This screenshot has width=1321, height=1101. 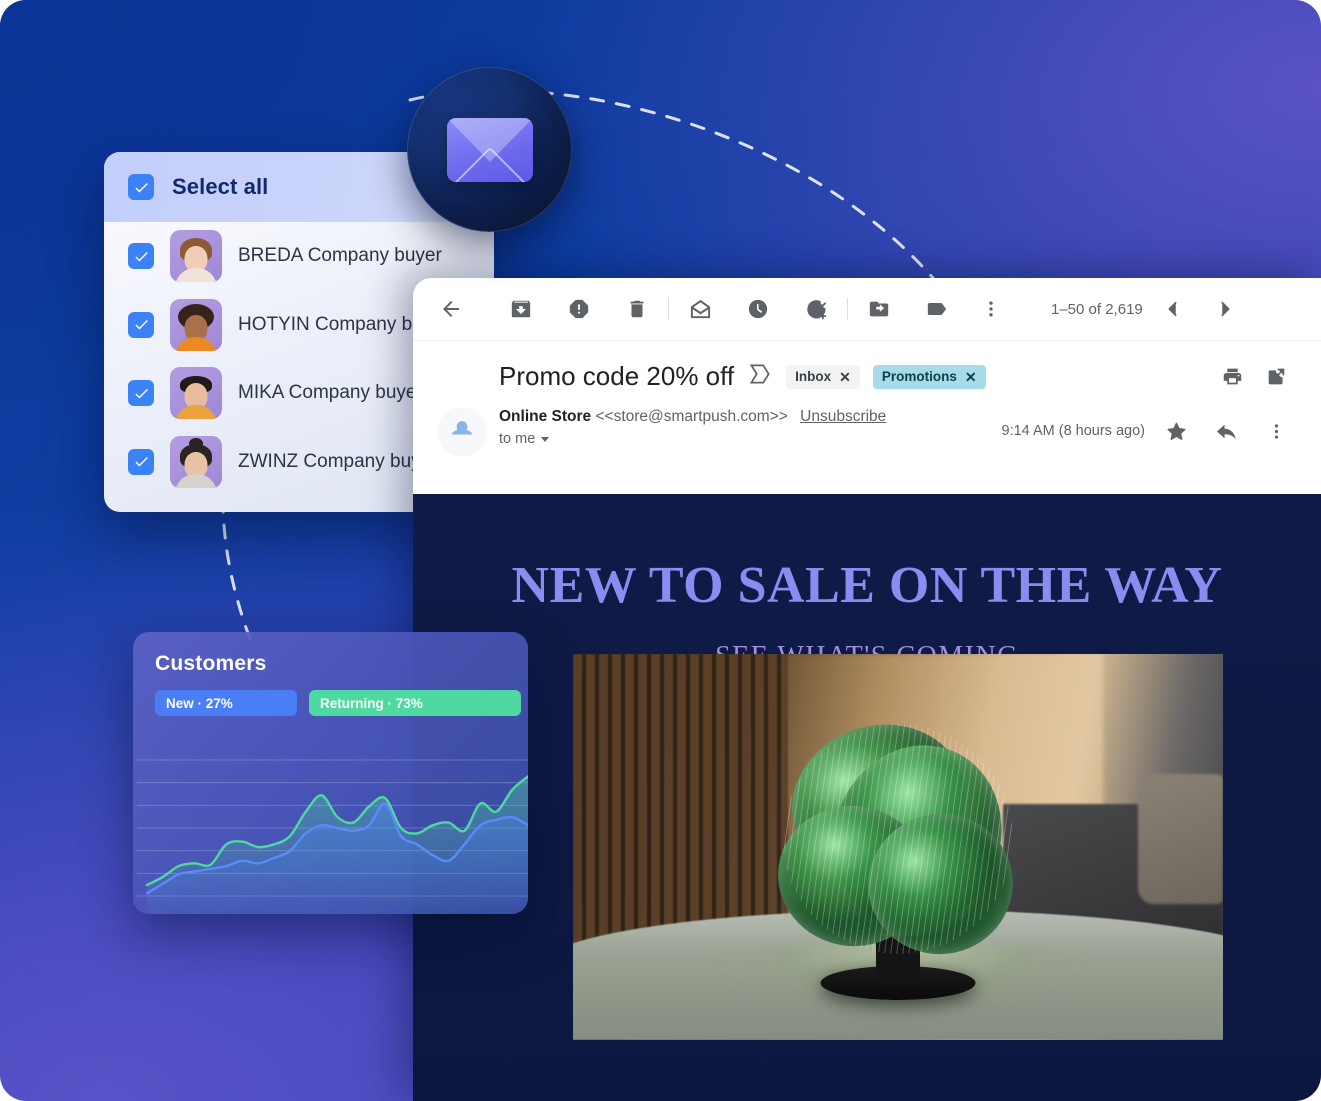 I want to click on sender-name: Online Store, so click(x=545, y=416).